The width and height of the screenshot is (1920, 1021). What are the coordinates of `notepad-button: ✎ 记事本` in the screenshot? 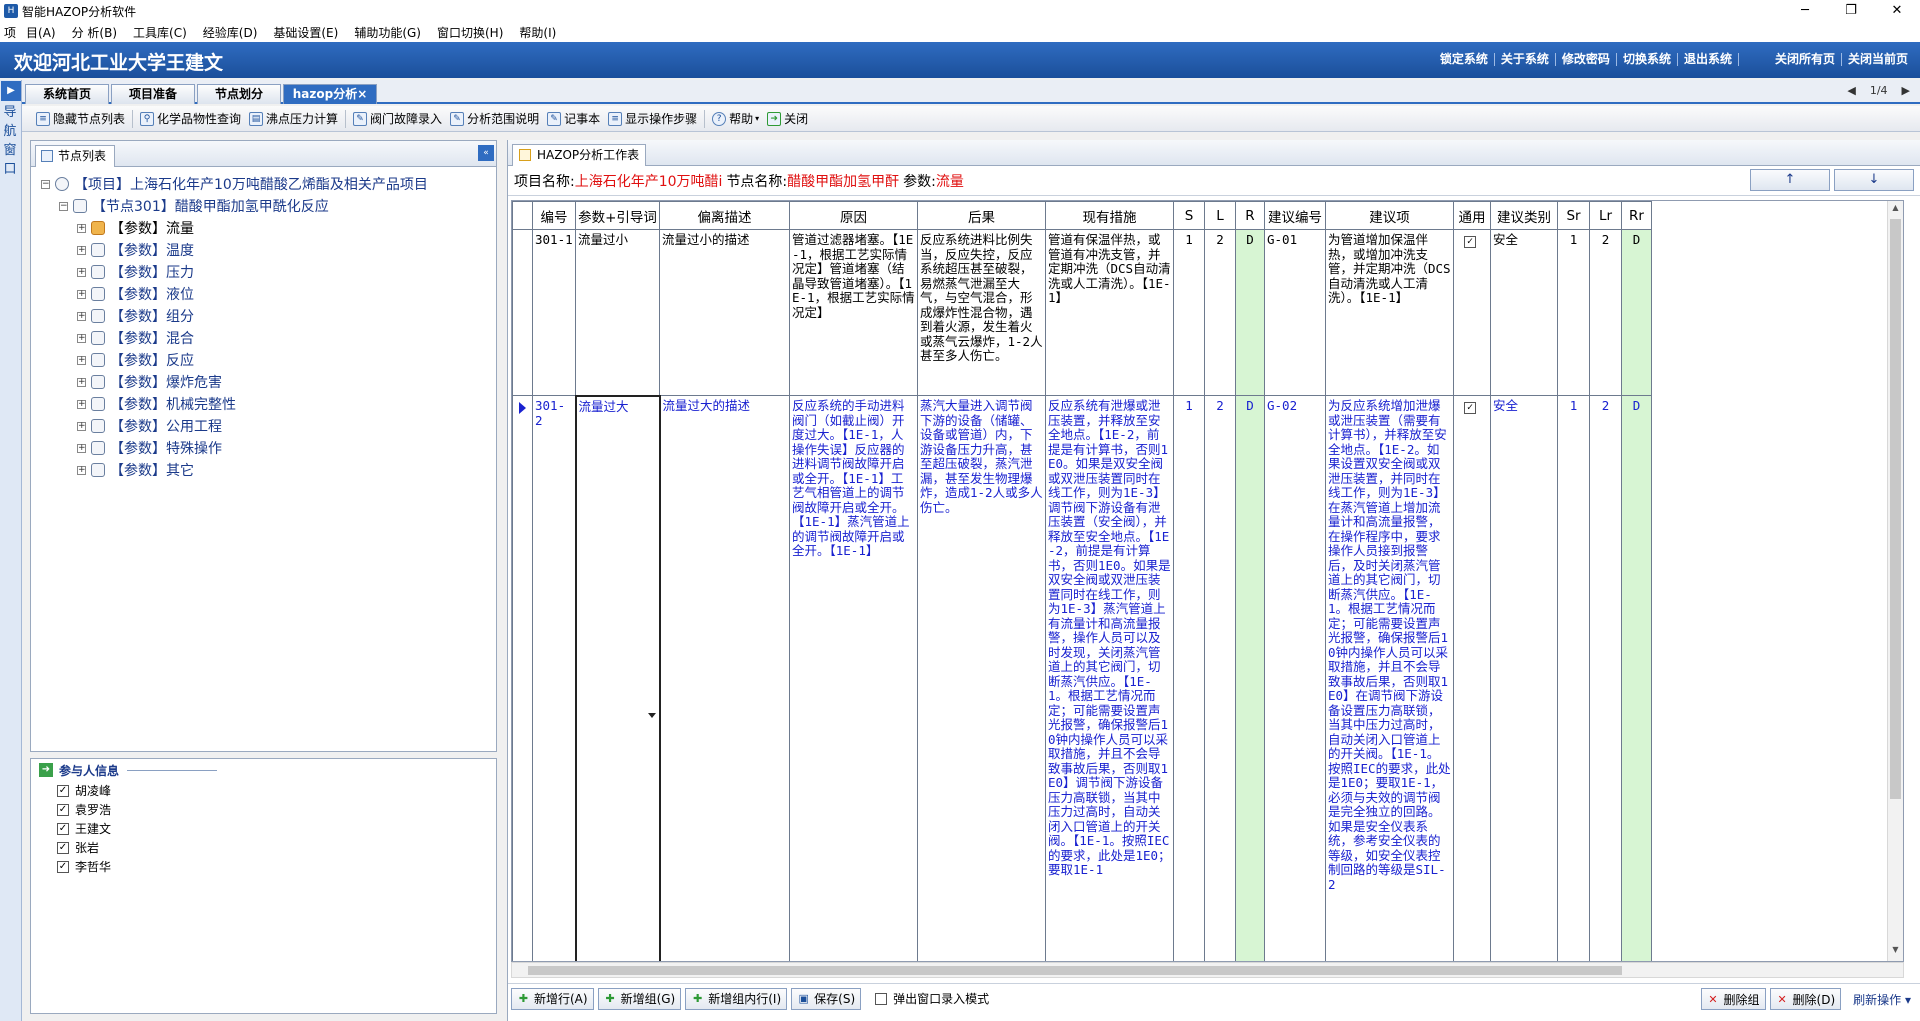 It's located at (573, 119).